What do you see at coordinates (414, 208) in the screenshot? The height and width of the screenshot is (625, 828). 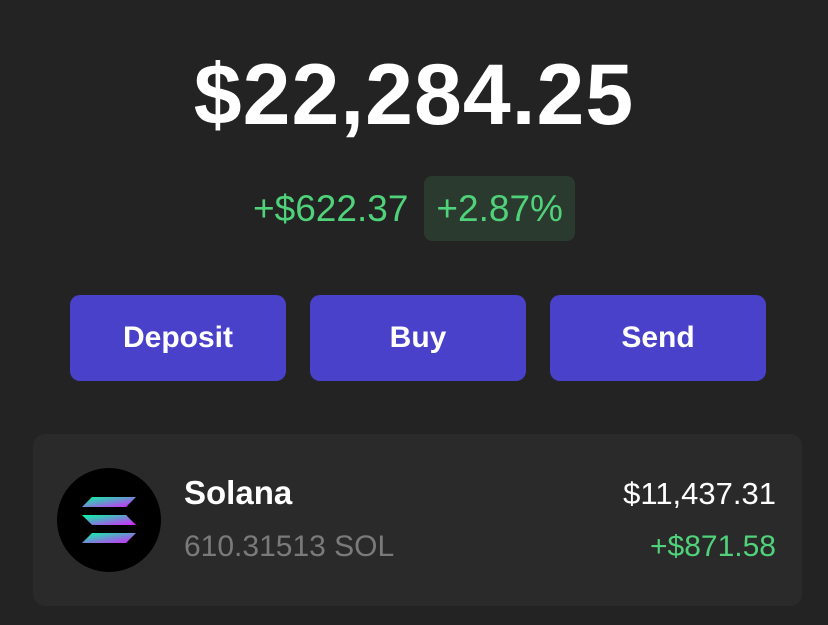 I see `portfolio-change-row: +$622.37 +2.87%` at bounding box center [414, 208].